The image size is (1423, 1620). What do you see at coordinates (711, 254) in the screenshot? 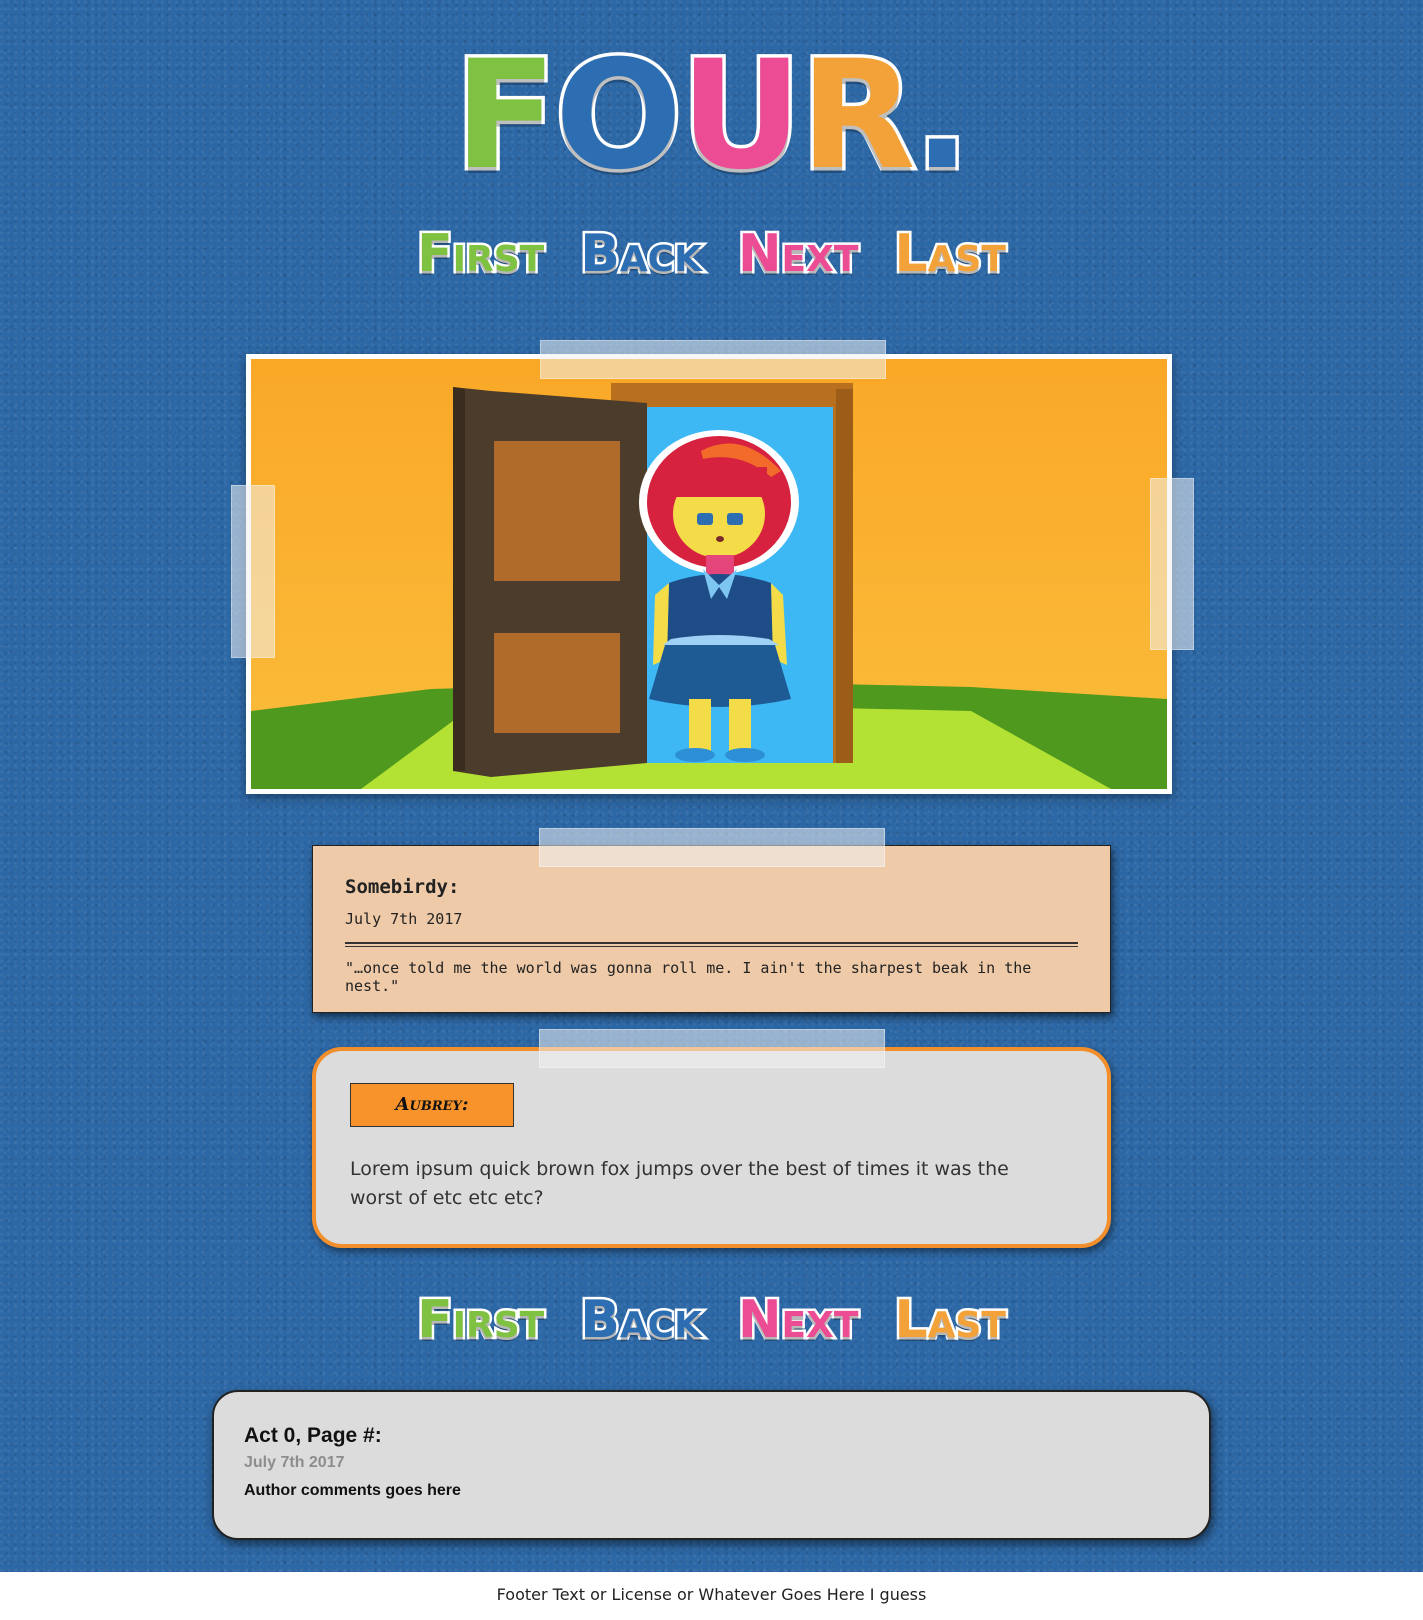
I see `top-navigation: First Back Next Last` at bounding box center [711, 254].